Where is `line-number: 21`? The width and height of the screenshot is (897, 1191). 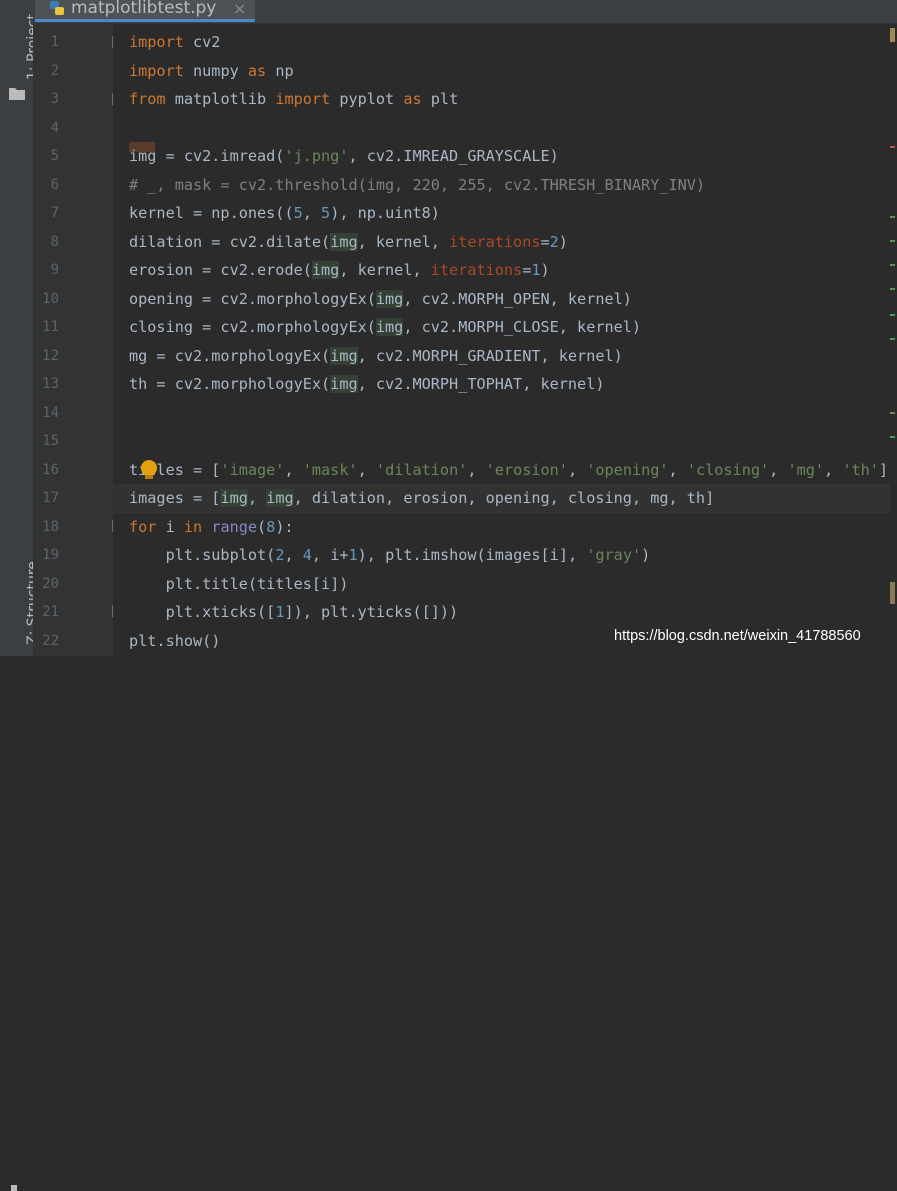 line-number: 21 is located at coordinates (50, 612).